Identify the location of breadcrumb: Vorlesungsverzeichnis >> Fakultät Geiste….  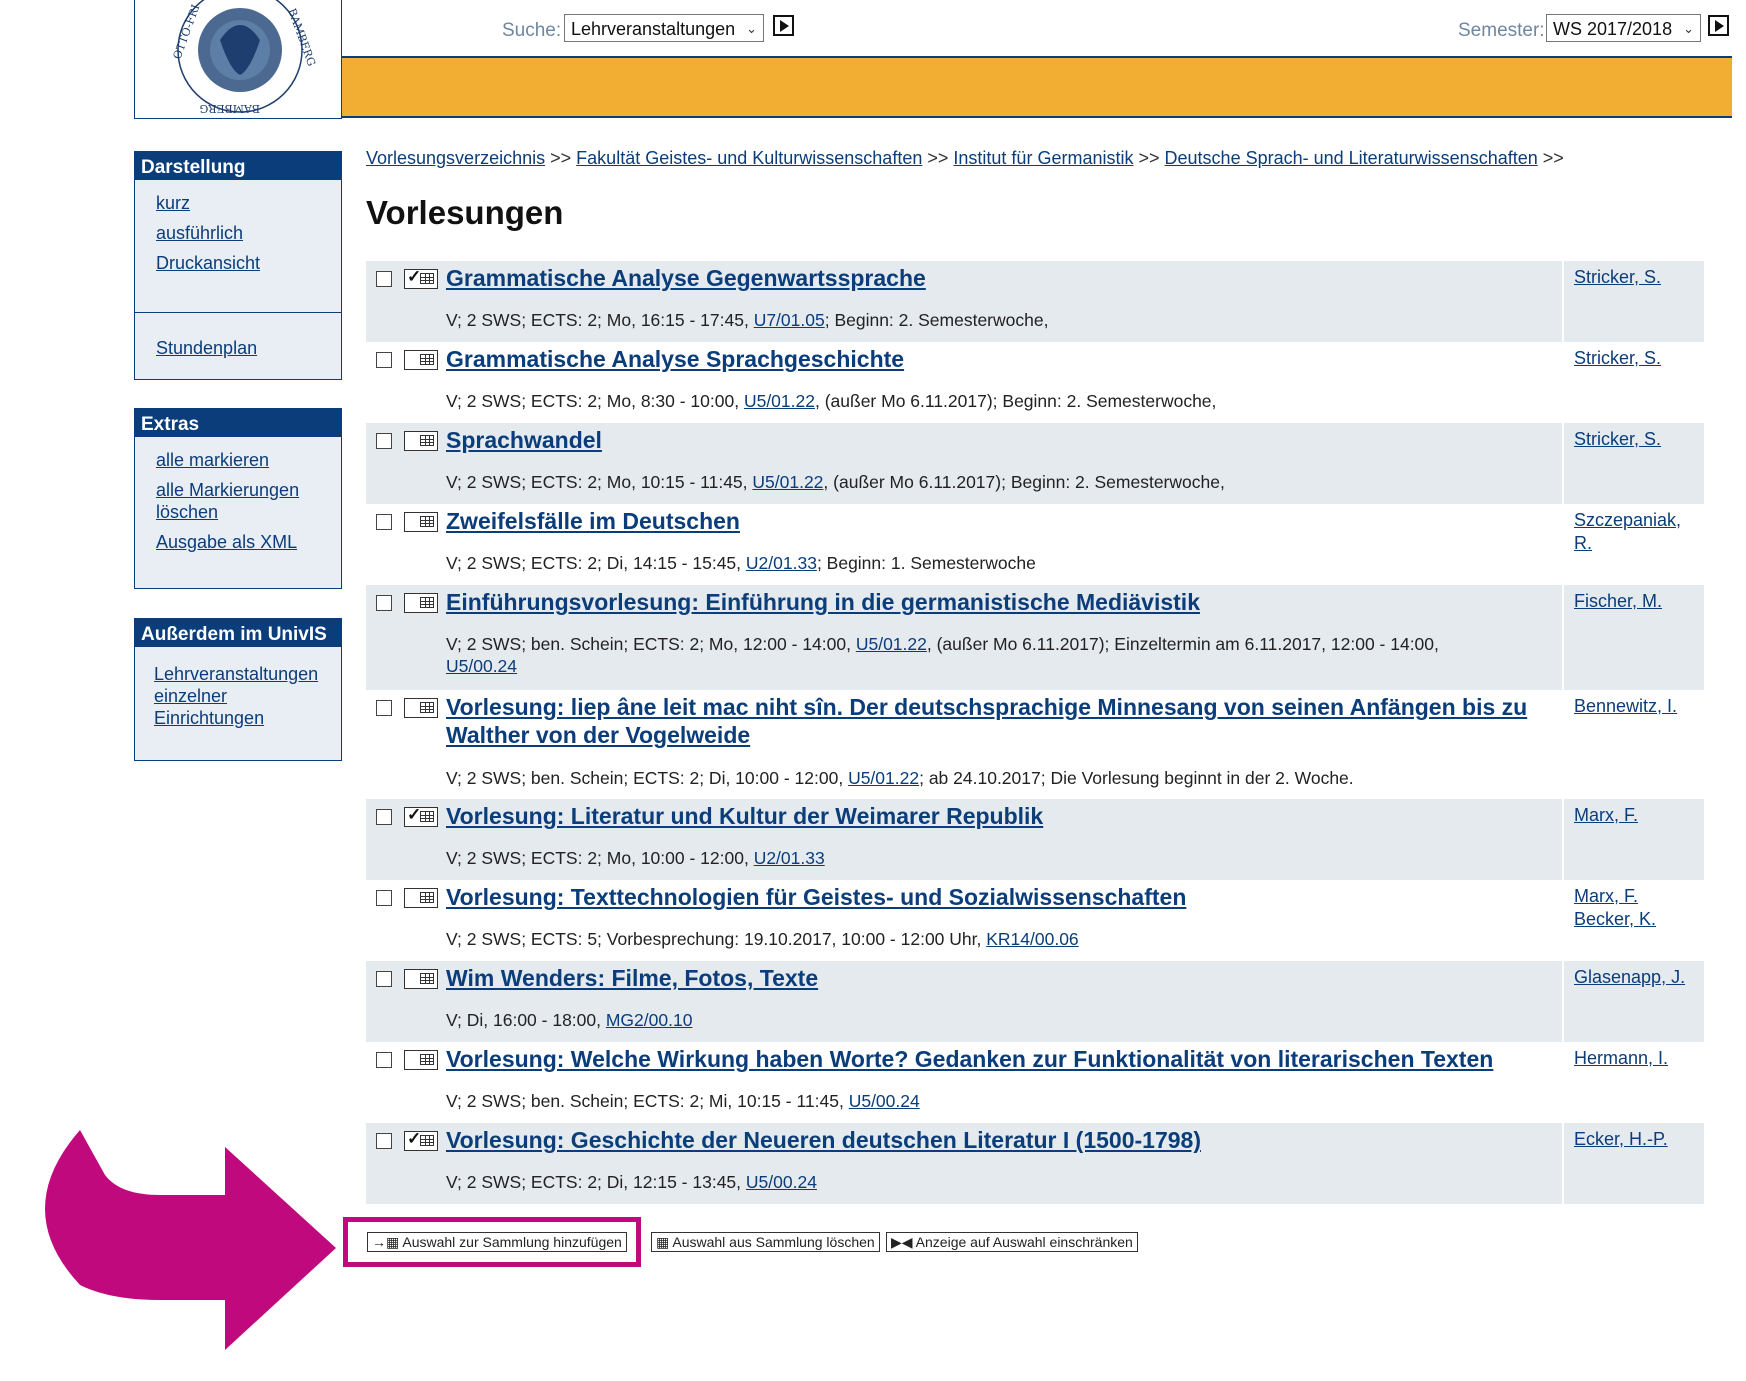
(965, 158).